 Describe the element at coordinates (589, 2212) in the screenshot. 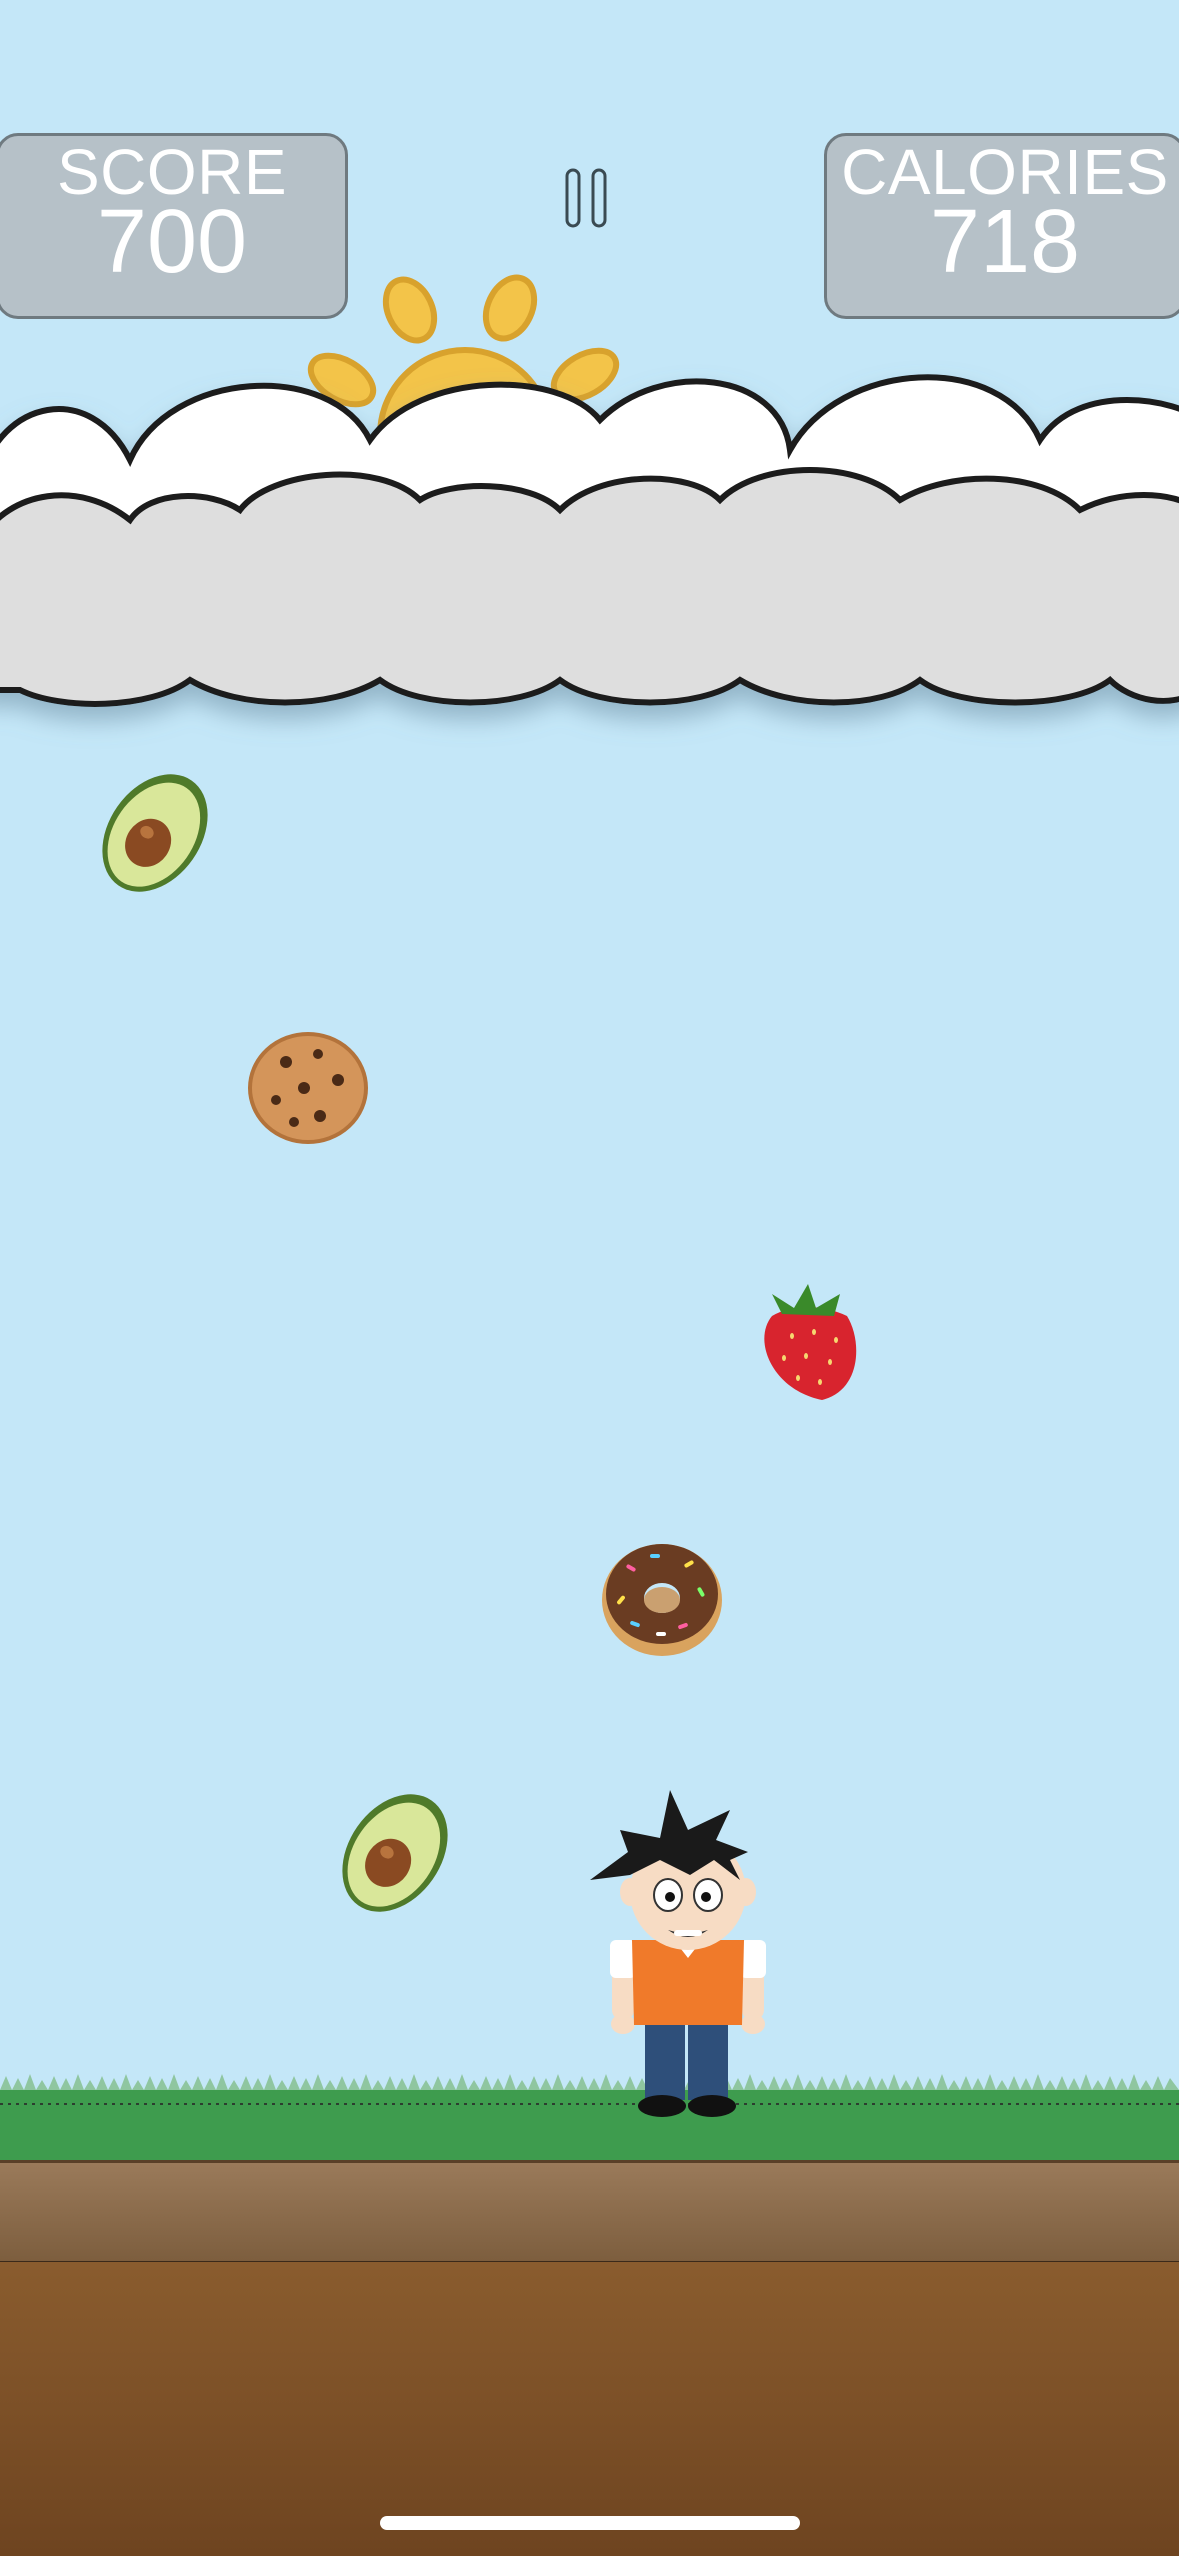

I see `dirt-layer-top` at that location.